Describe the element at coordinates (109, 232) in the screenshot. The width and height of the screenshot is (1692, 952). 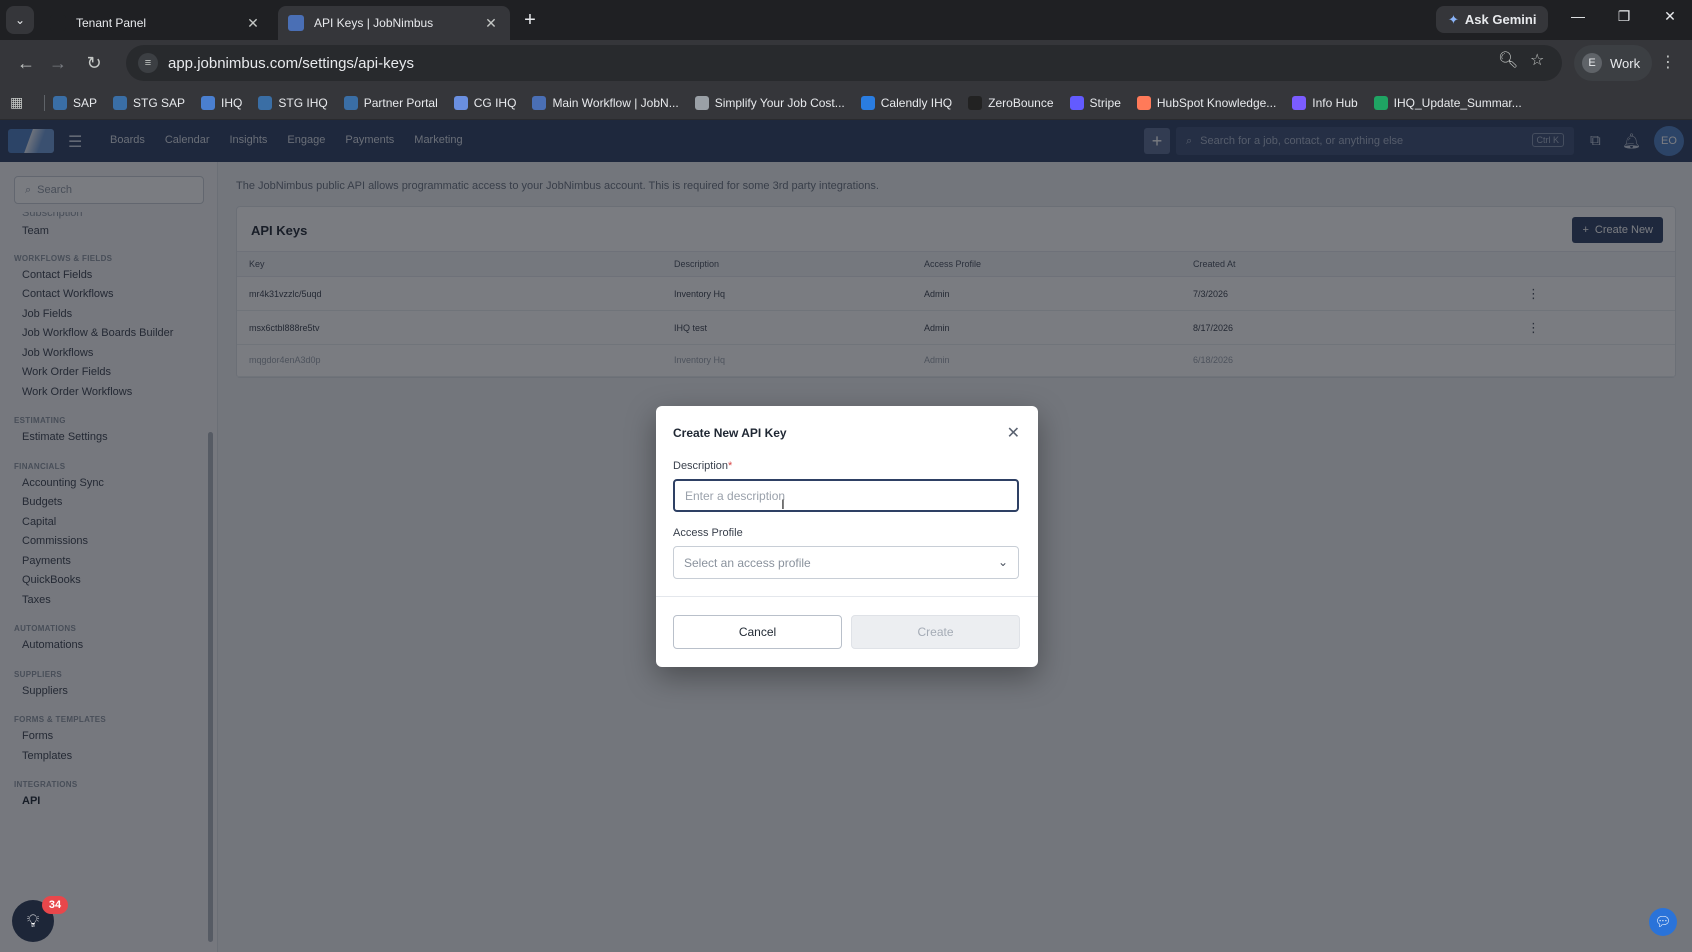
I see `sidebar-item-team: Team` at that location.